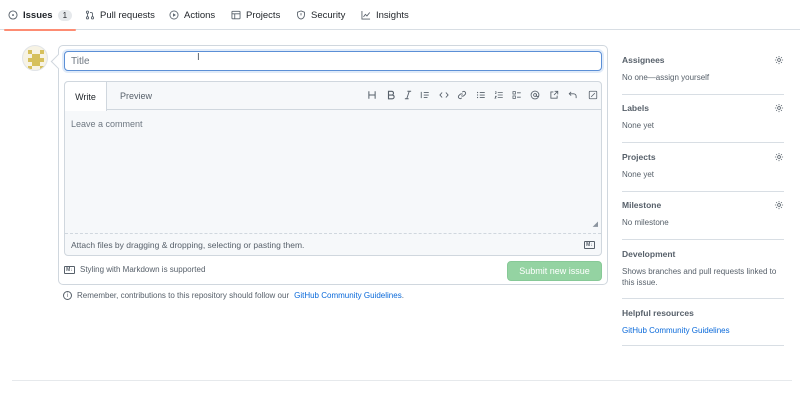 This screenshot has width=800, height=400. Describe the element at coordinates (174, 15) in the screenshot. I see `play-icon` at that location.